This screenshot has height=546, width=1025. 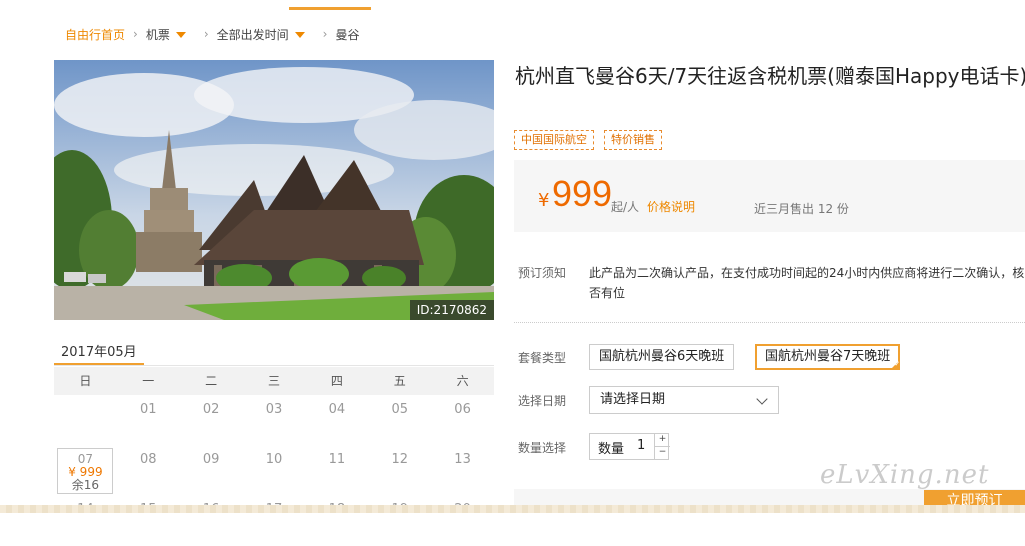 What do you see at coordinates (274, 409) in the screenshot?
I see `calendar-day: 03` at bounding box center [274, 409].